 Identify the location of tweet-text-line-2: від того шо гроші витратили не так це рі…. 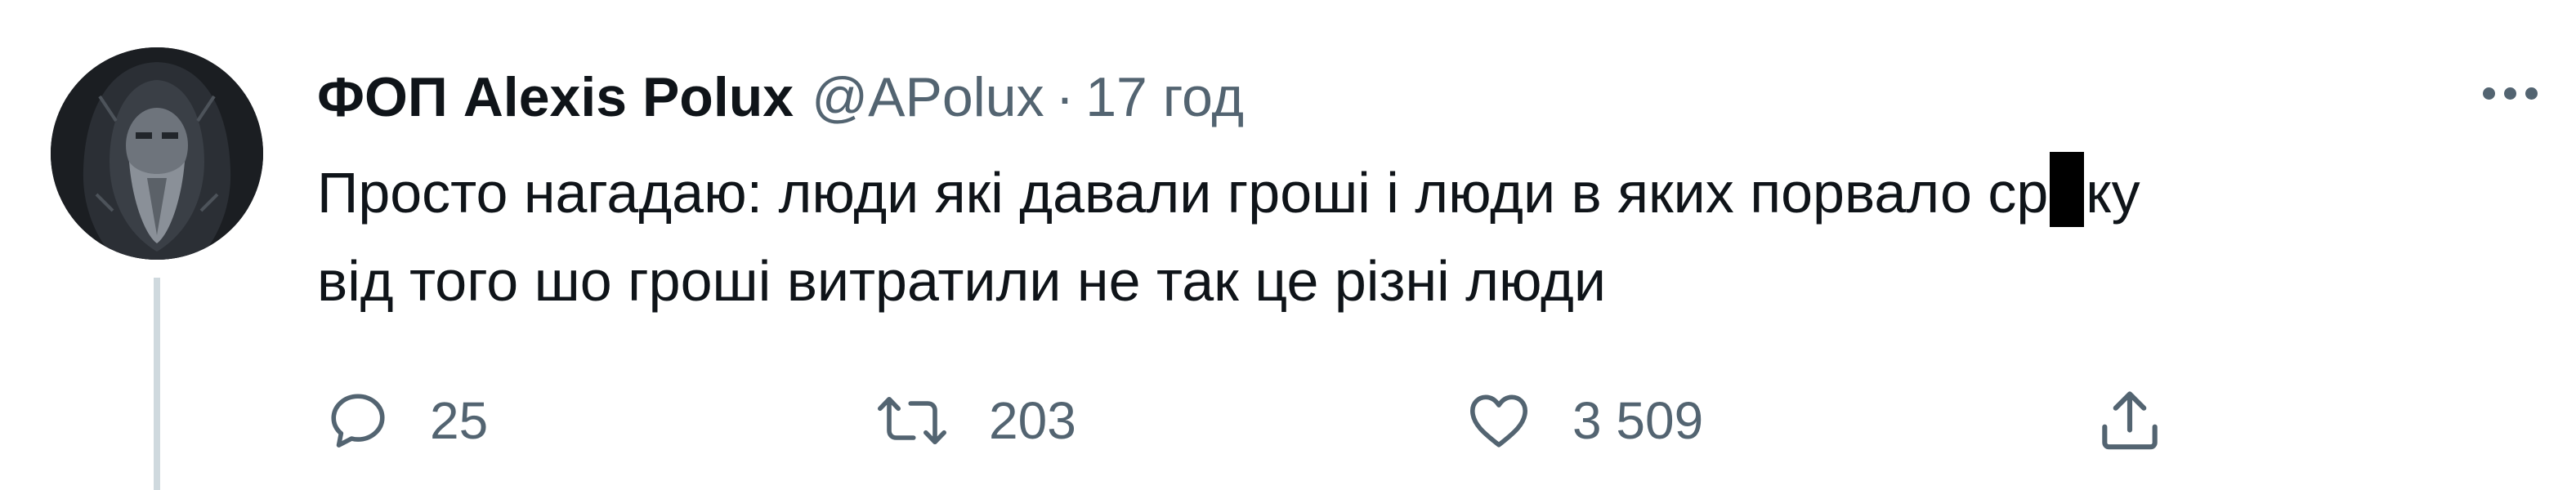
(961, 281).